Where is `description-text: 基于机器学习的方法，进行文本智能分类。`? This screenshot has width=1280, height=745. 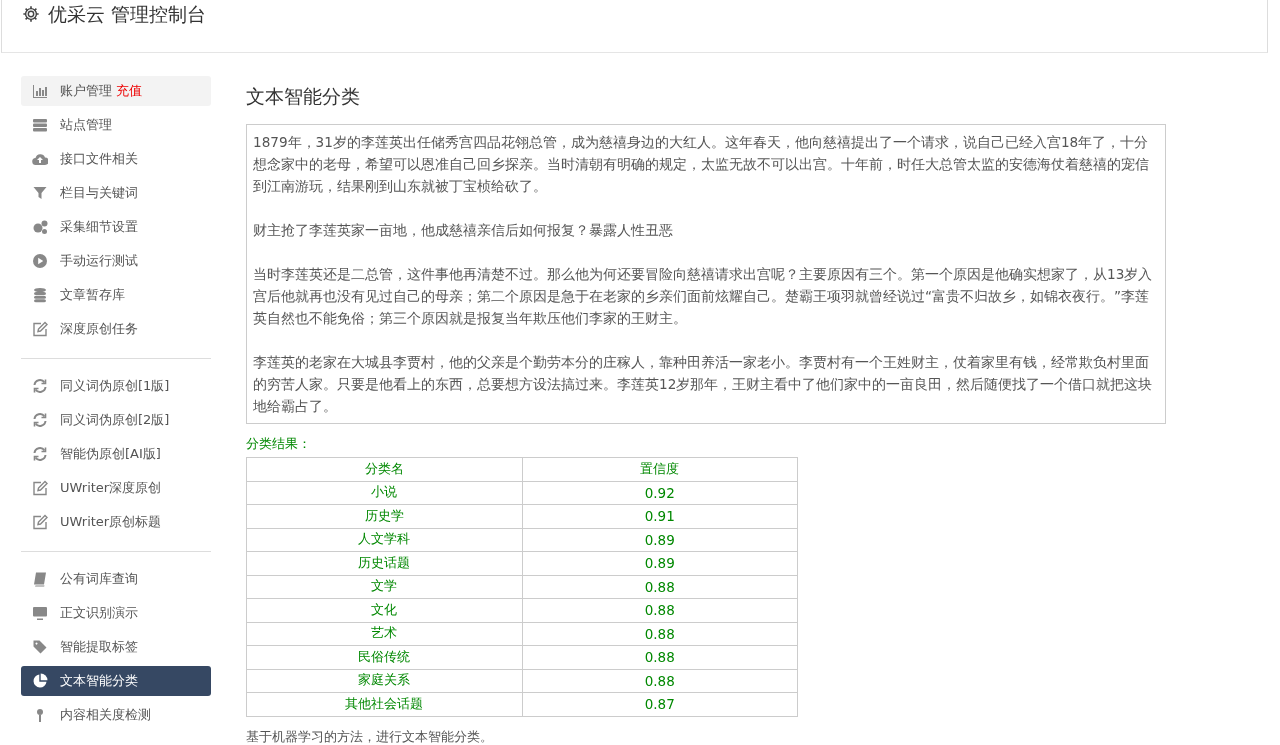
description-text: 基于机器学习的方法，进行文本智能分类。 is located at coordinates (370, 736).